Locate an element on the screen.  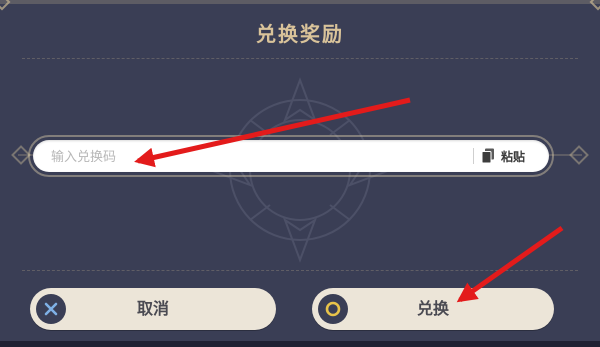
dialog-top-edge is located at coordinates (300, 2).